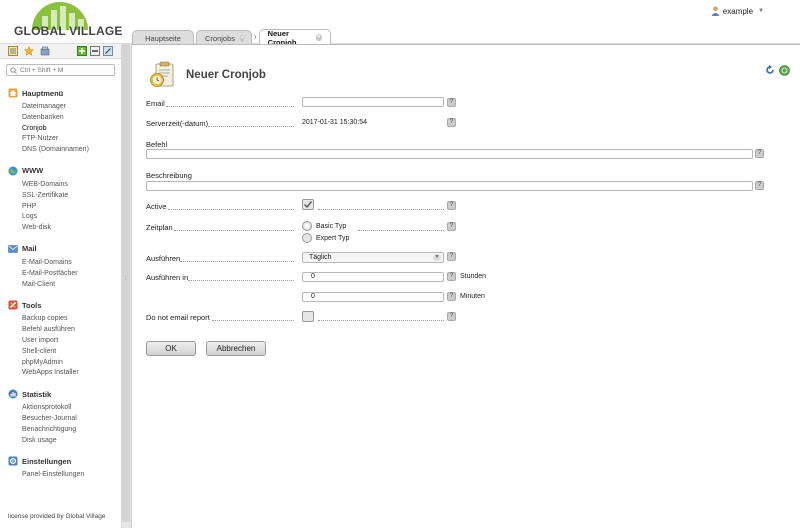 The height and width of the screenshot is (528, 800). What do you see at coordinates (71, 441) in the screenshot?
I see `sidebar-item-disk-usage: Disk usage` at bounding box center [71, 441].